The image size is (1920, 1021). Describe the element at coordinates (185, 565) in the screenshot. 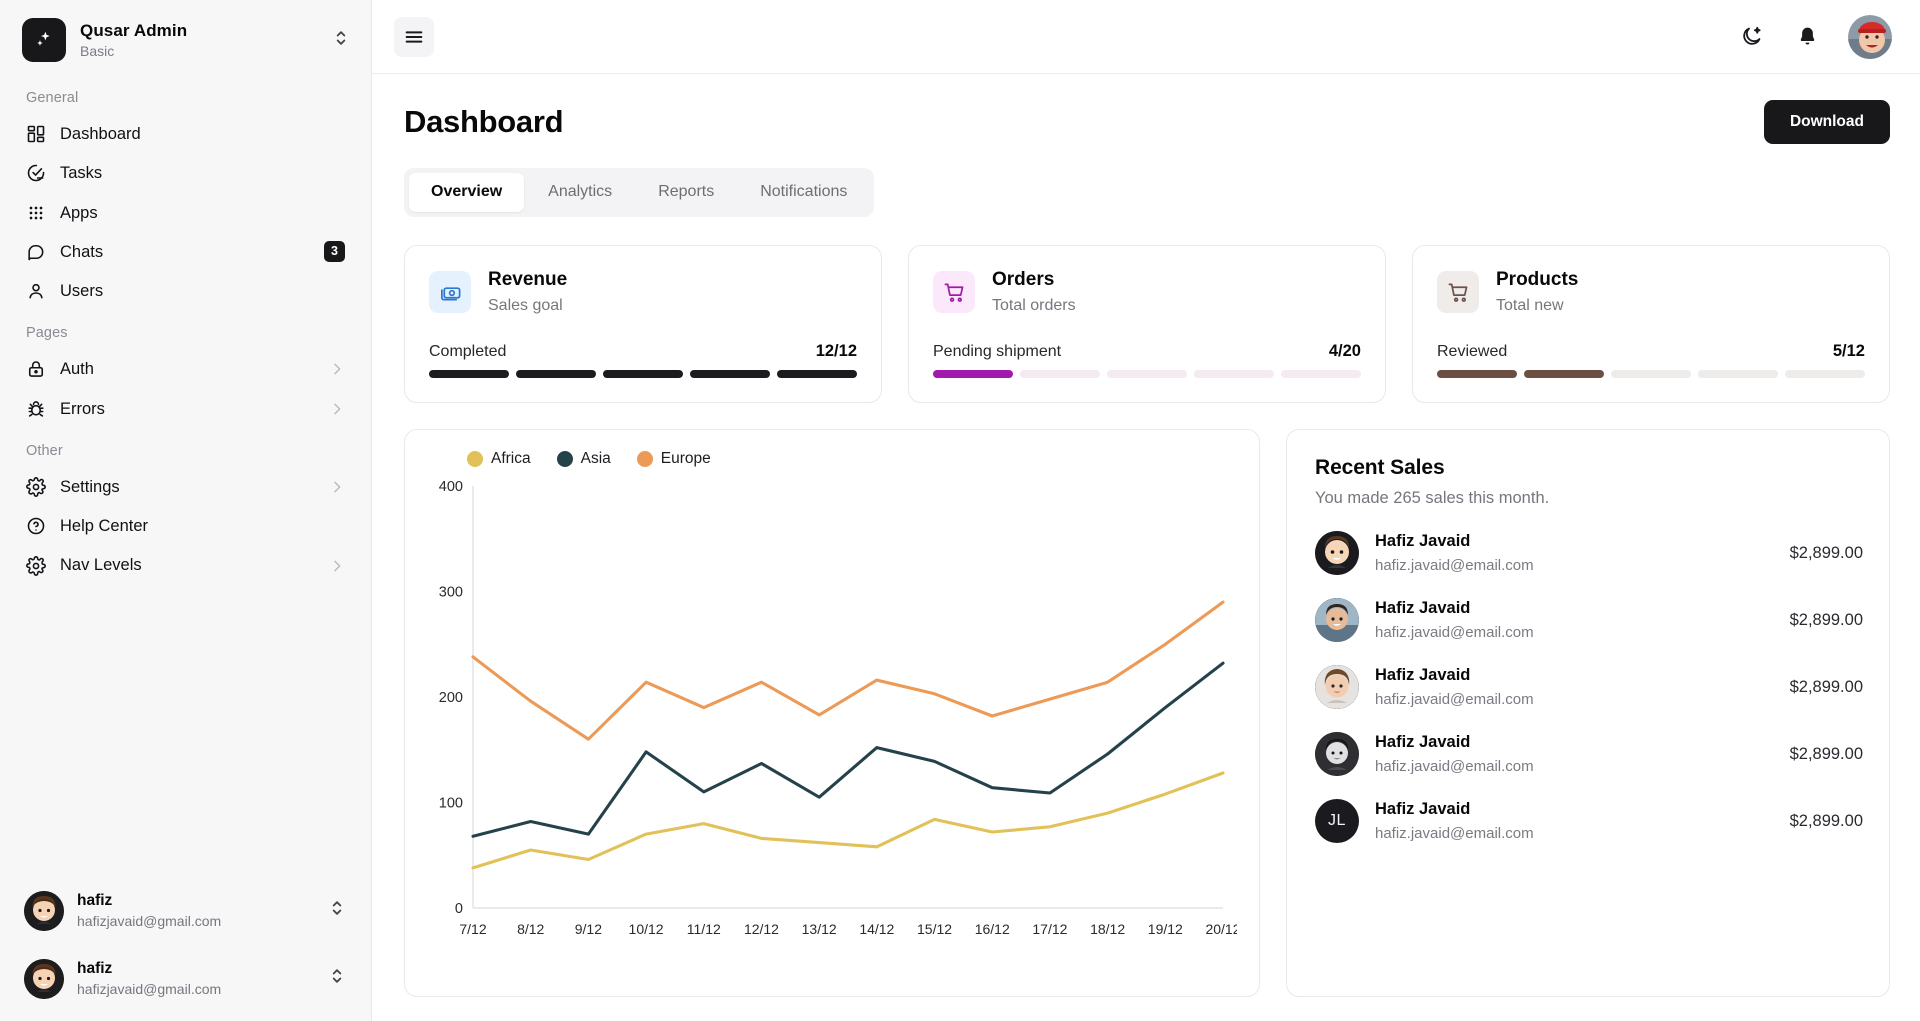

I see `sidebar-item-nav-levels: Nav Levels` at that location.